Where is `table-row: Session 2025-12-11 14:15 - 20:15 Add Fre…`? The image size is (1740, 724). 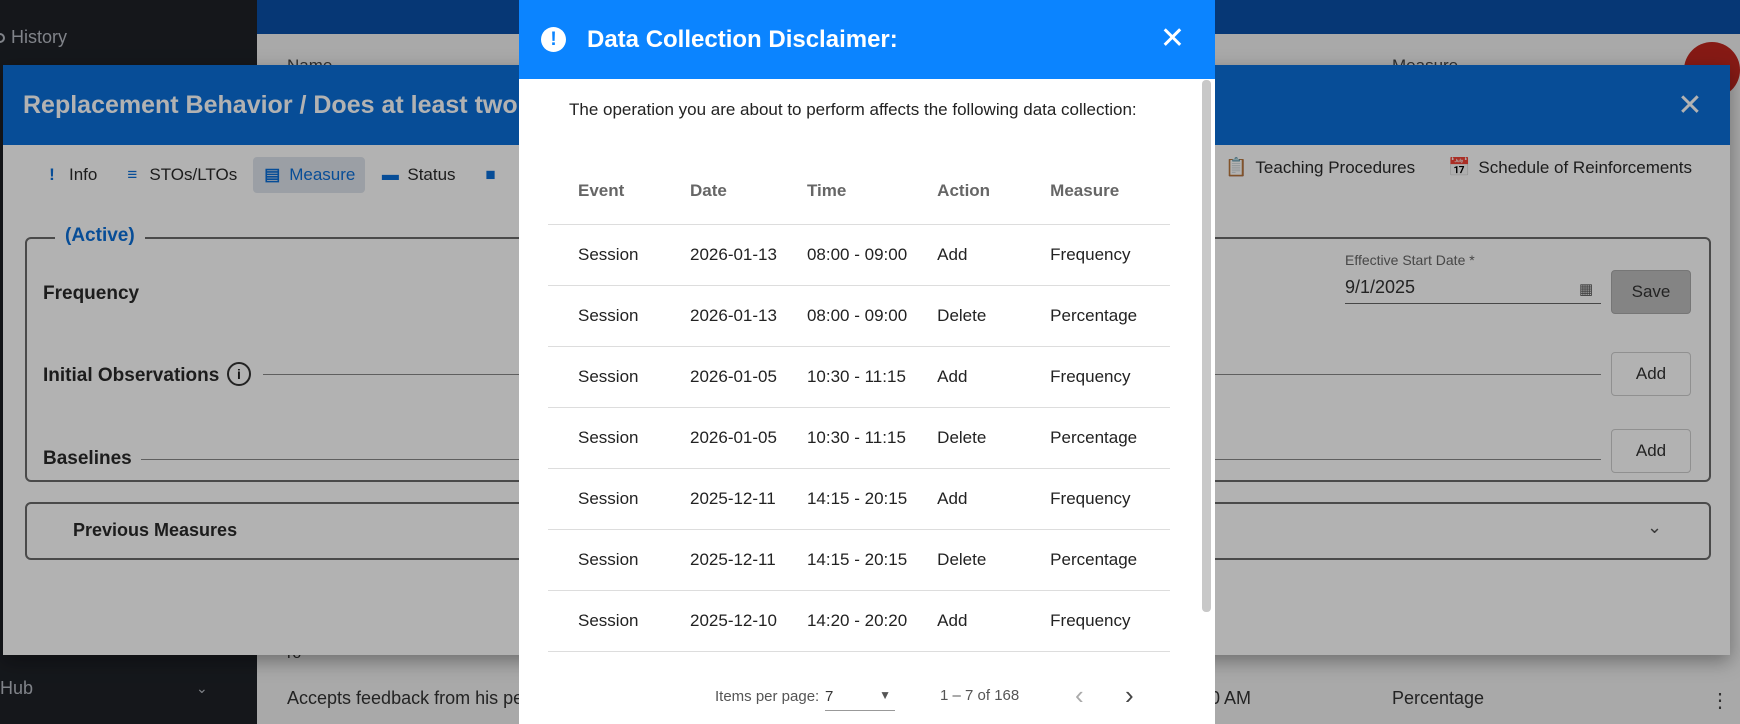 table-row: Session 2025-12-11 14:15 - 20:15 Add Fre… is located at coordinates (859, 499).